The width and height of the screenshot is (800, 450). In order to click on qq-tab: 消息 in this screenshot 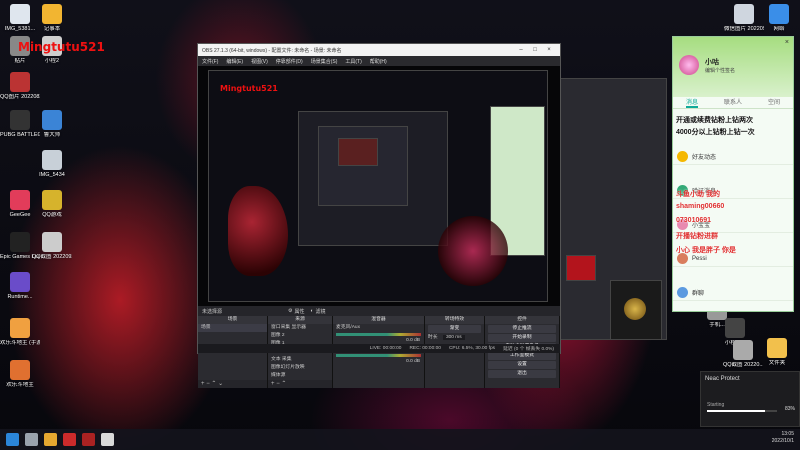, I will do `click(691, 102)`.